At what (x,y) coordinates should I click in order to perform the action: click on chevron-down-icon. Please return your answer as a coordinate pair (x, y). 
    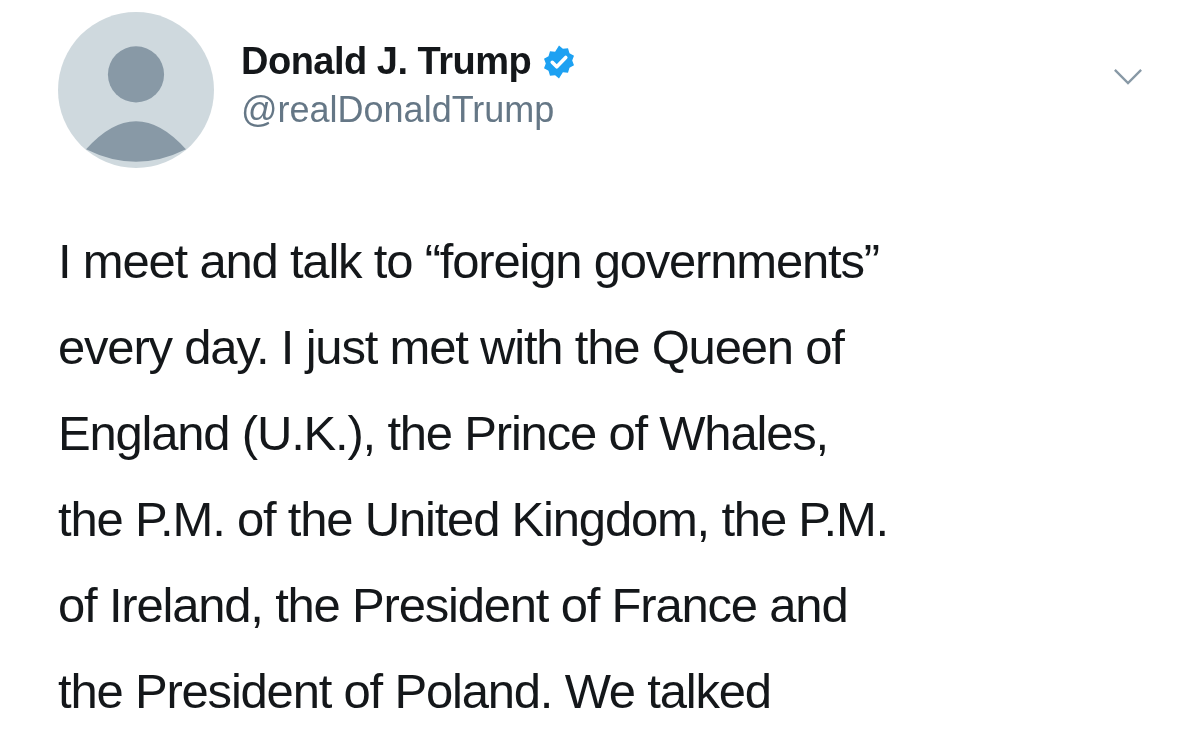
    Looking at the image, I should click on (1128, 76).